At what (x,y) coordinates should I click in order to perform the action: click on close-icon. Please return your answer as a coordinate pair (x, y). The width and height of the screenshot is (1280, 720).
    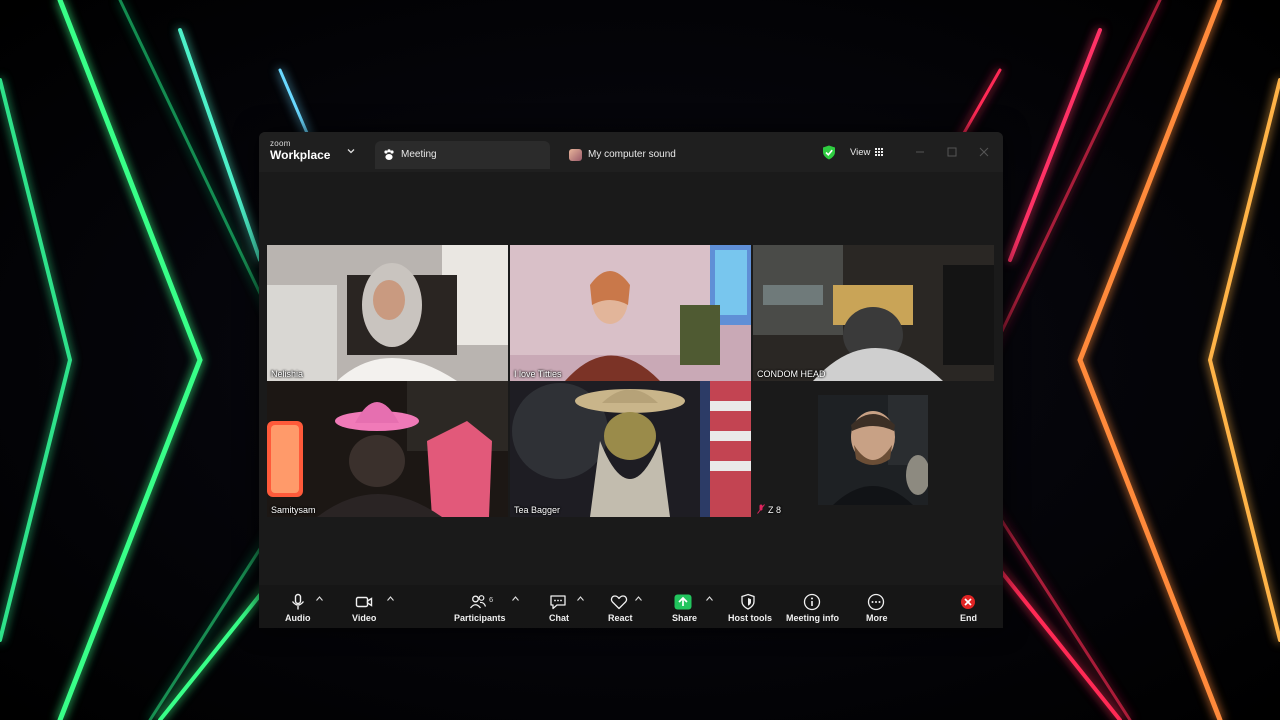
    Looking at the image, I should click on (984, 152).